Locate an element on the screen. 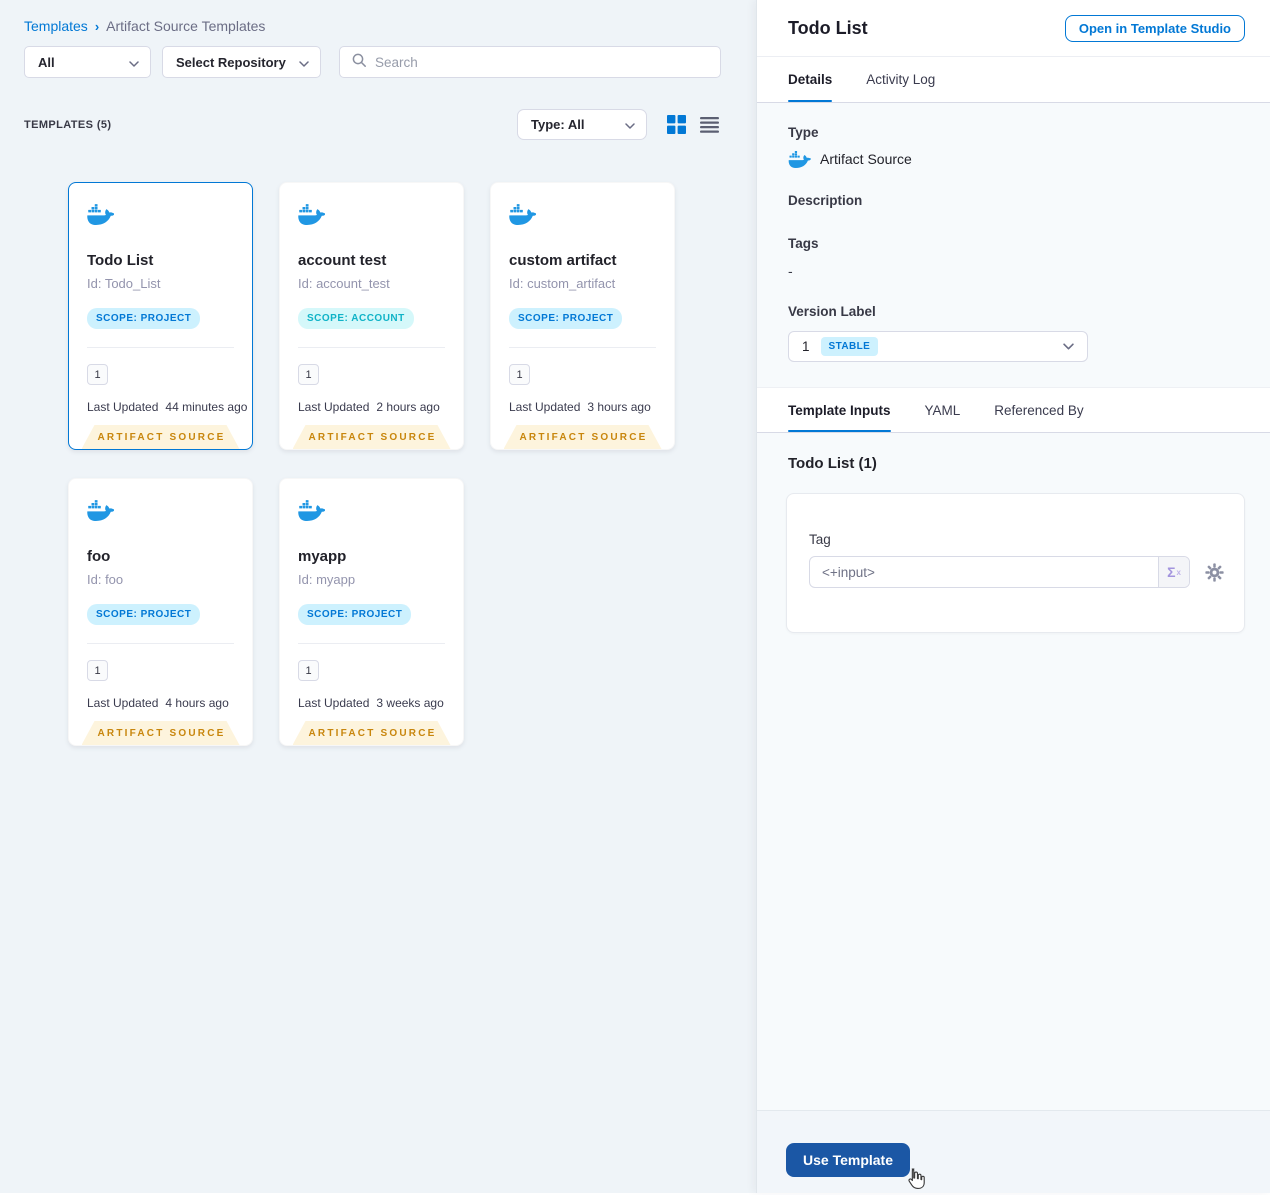  type-value: Artifact Source is located at coordinates (866, 159).